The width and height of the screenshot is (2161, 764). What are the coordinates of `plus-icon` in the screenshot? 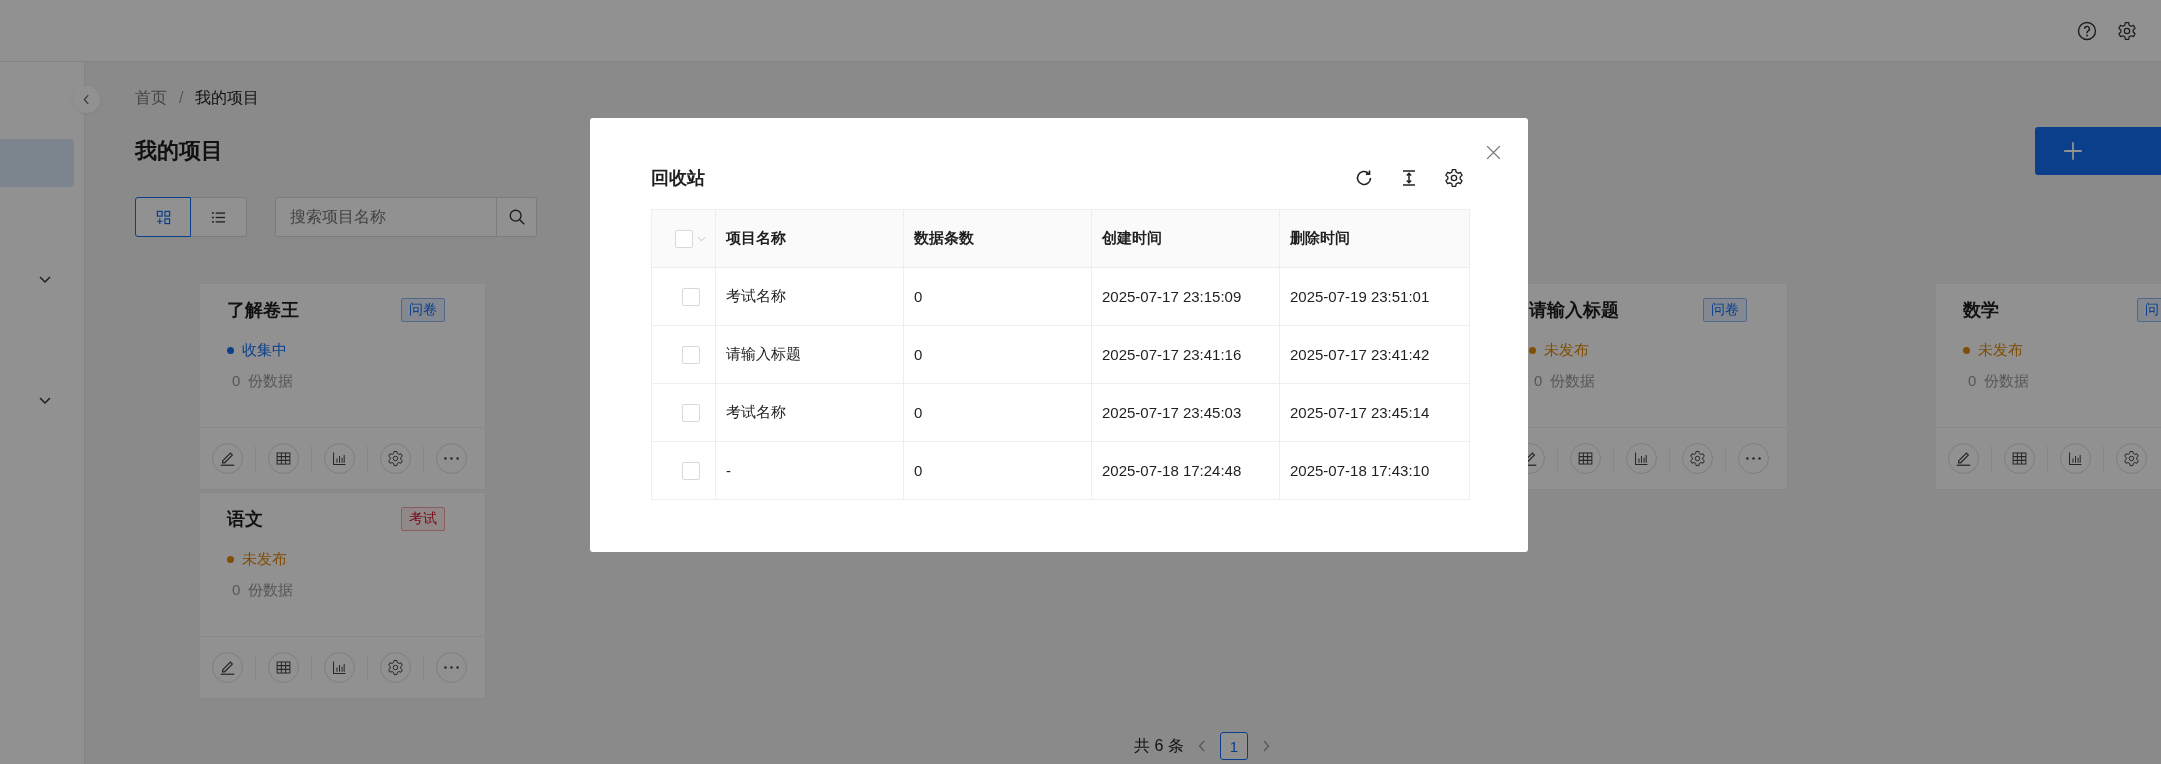 It's located at (2073, 151).